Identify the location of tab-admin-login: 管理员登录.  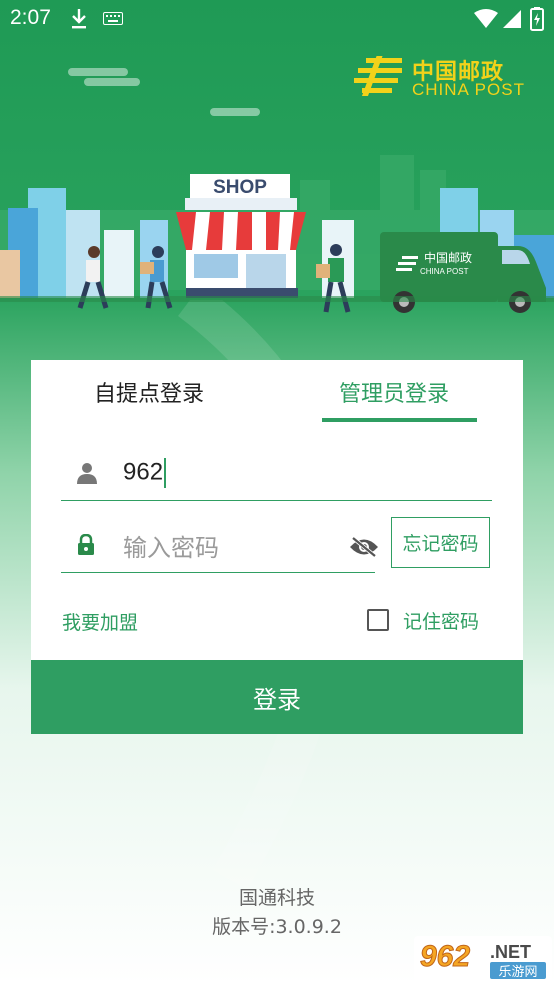
(394, 392).